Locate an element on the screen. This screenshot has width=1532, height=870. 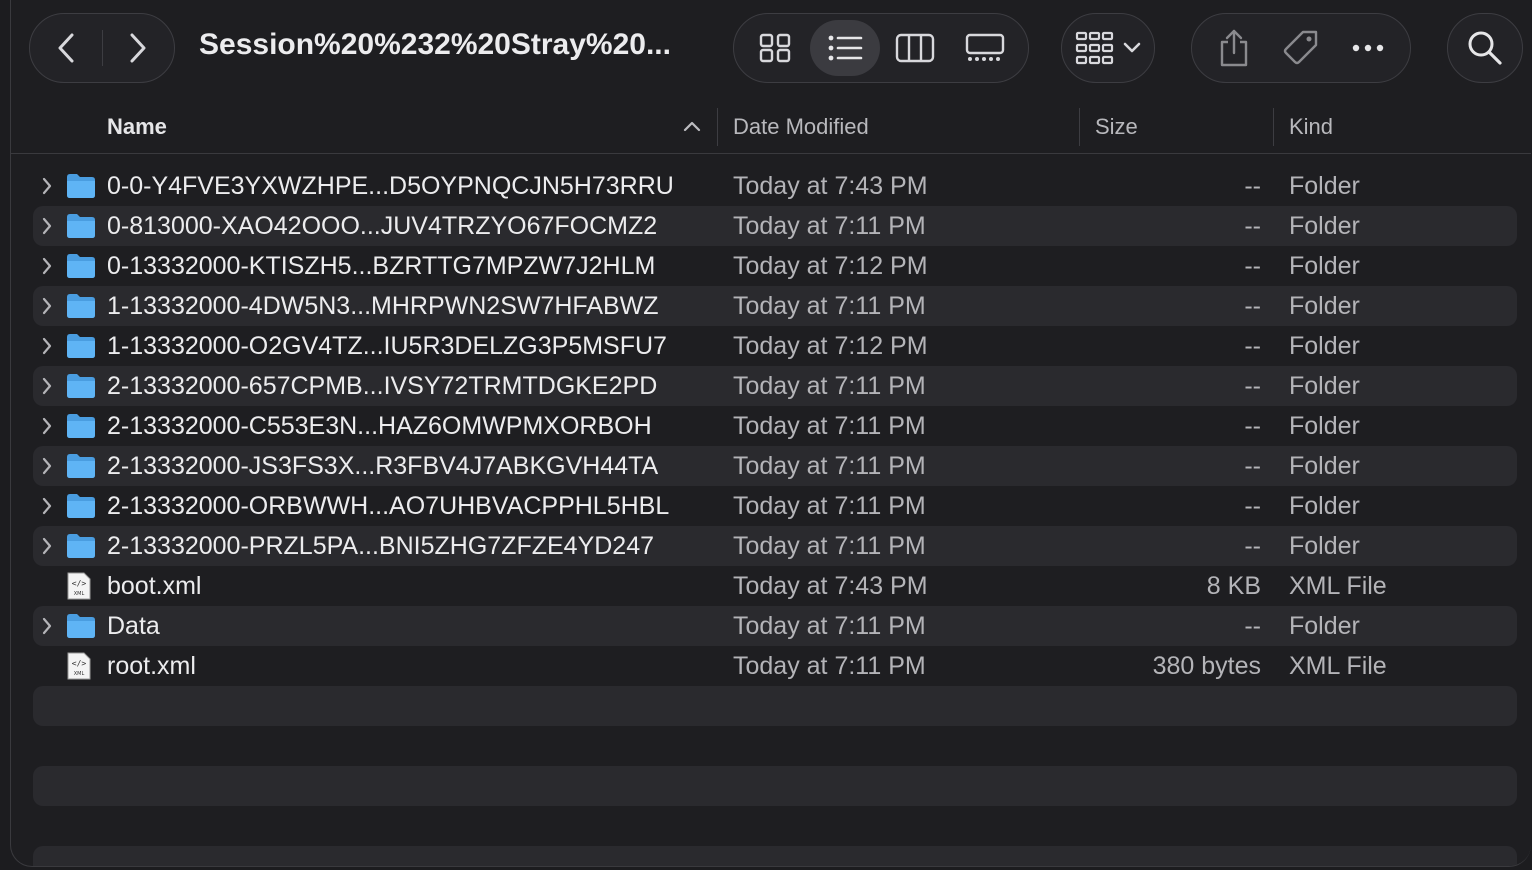
chevron-right-icon is located at coordinates (138, 48).